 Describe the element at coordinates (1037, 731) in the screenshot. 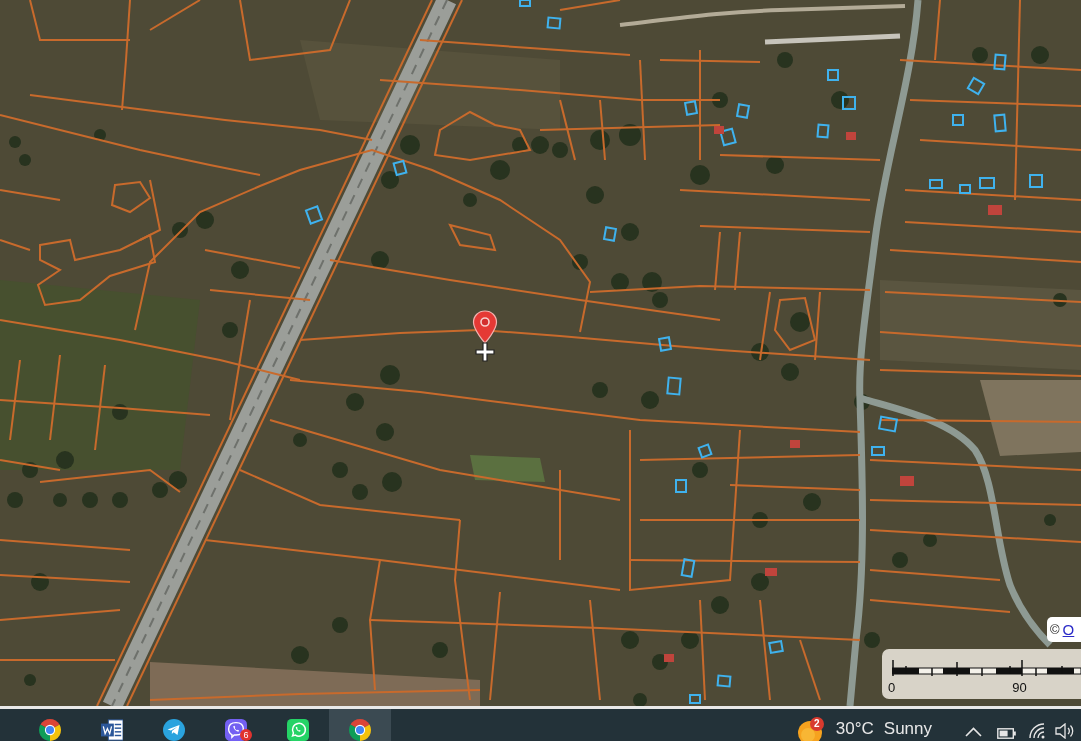

I see `wifi-icon` at that location.